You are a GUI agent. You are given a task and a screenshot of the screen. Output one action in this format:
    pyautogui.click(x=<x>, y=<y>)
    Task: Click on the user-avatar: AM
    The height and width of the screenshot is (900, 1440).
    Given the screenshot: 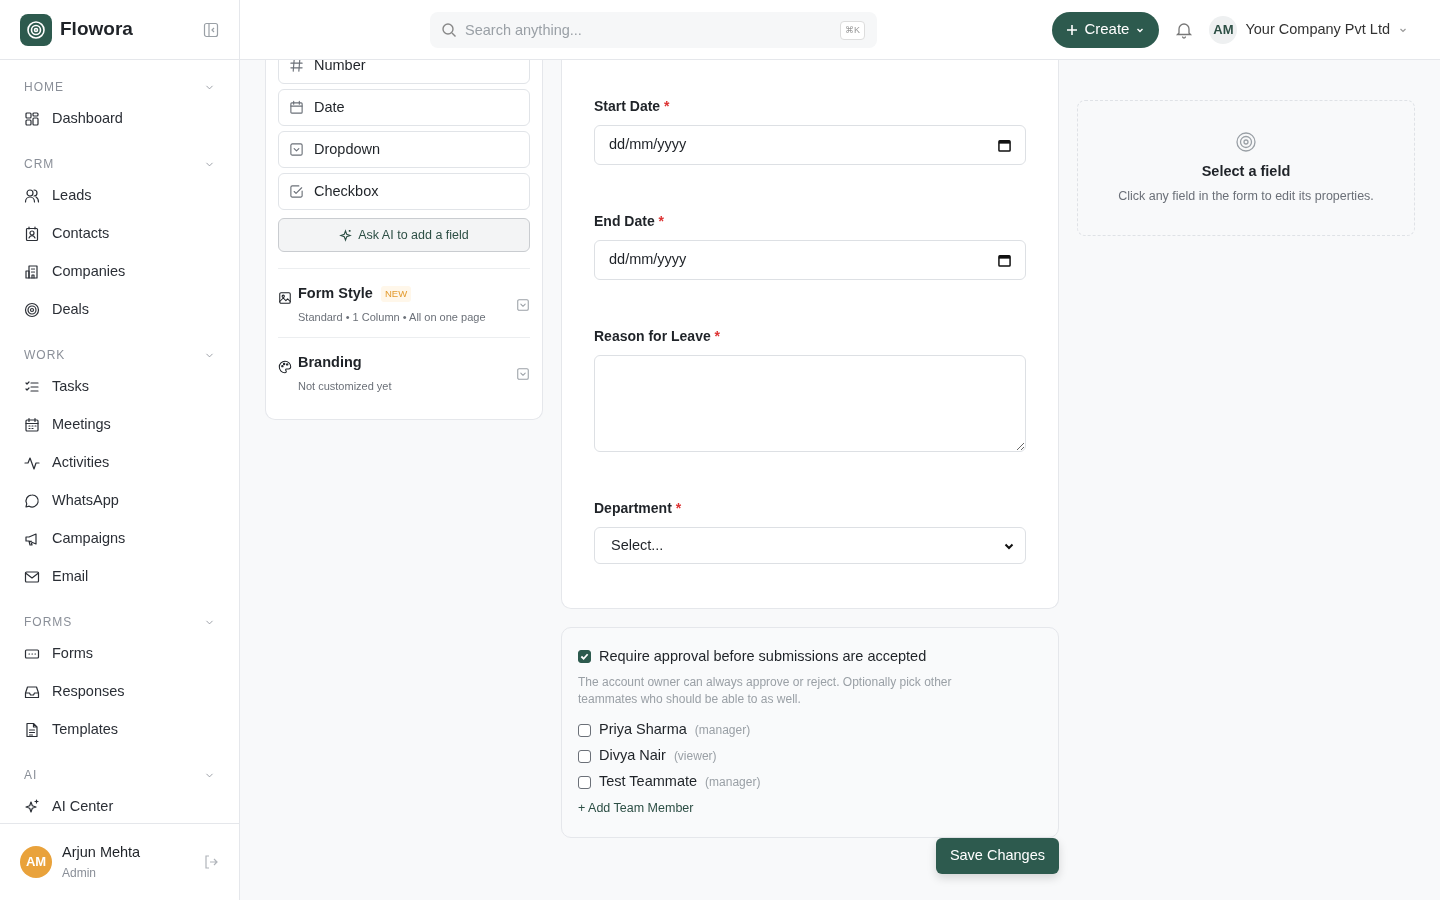 What is the action you would take?
    pyautogui.click(x=36, y=862)
    